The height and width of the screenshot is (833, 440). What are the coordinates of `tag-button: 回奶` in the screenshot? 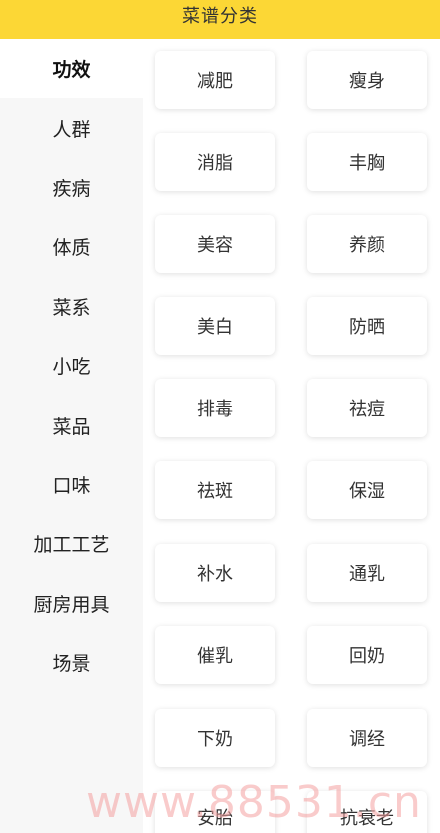 It's located at (367, 655).